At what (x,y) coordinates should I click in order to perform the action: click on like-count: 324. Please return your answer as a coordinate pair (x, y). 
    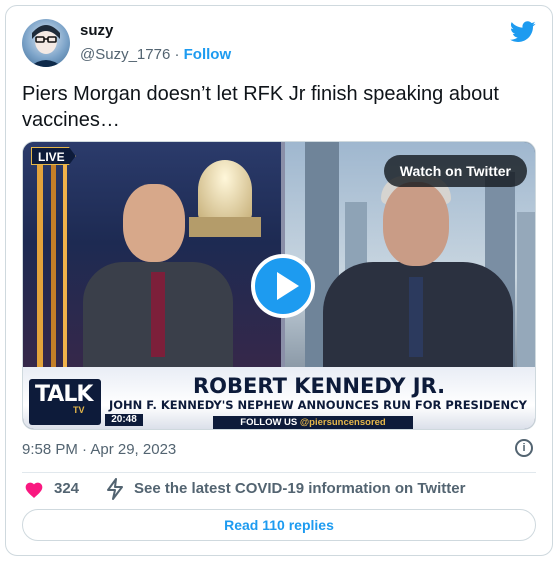
    Looking at the image, I should click on (66, 488).